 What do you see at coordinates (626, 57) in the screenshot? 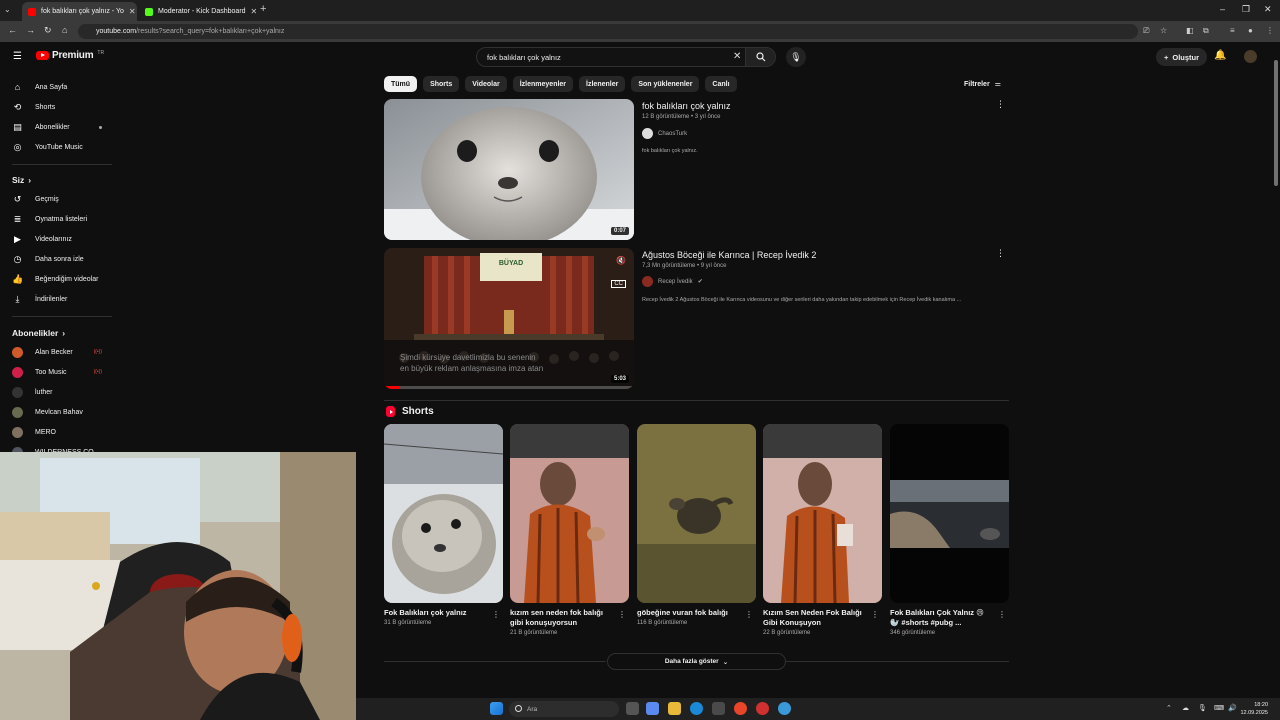
I see `search-box: fok balıkları çok yalnız ✕` at bounding box center [626, 57].